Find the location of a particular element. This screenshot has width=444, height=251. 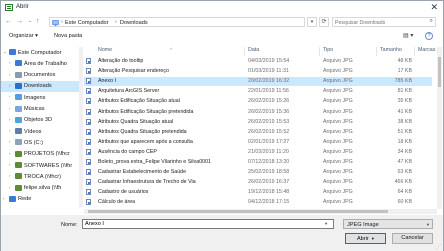

nav-item: ⌄ Este Computador is located at coordinates (40, 52).